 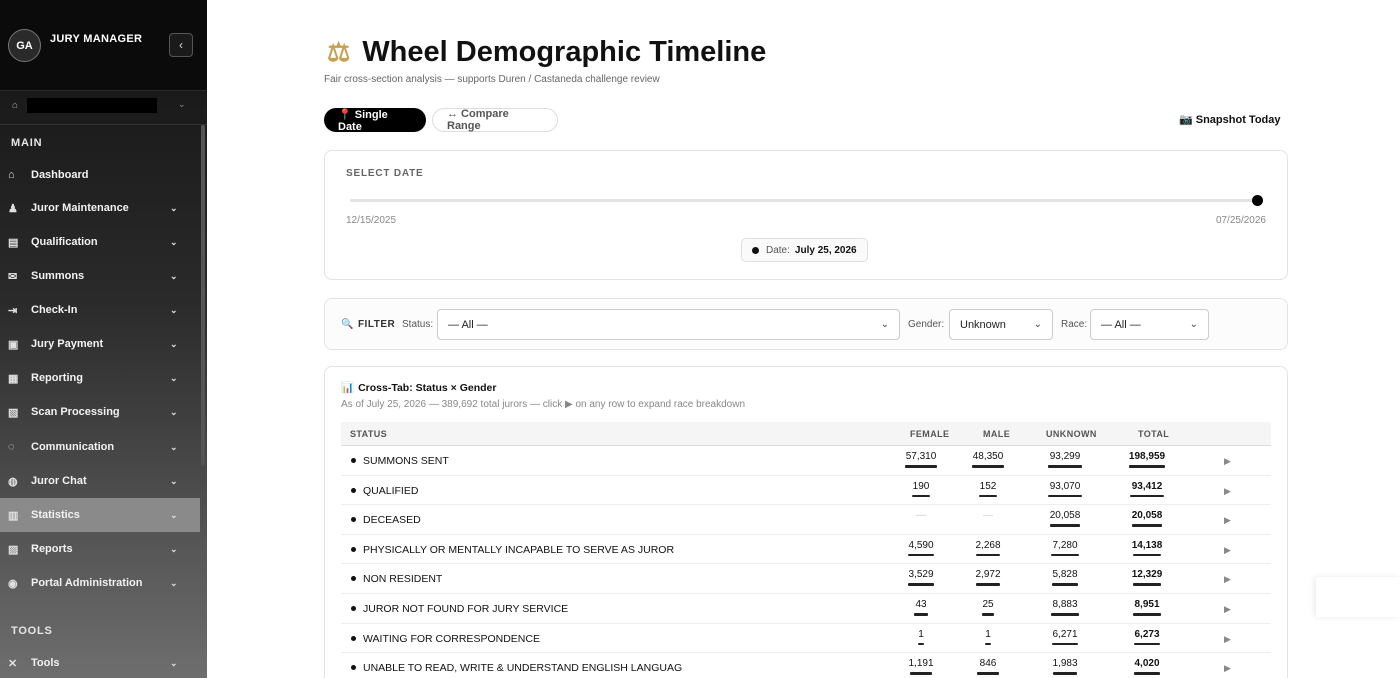 What do you see at coordinates (806, 461) in the screenshot?
I see `table-row: SUMMONS SENT 57,310 48,350 93,299 198,959 ▶` at bounding box center [806, 461].